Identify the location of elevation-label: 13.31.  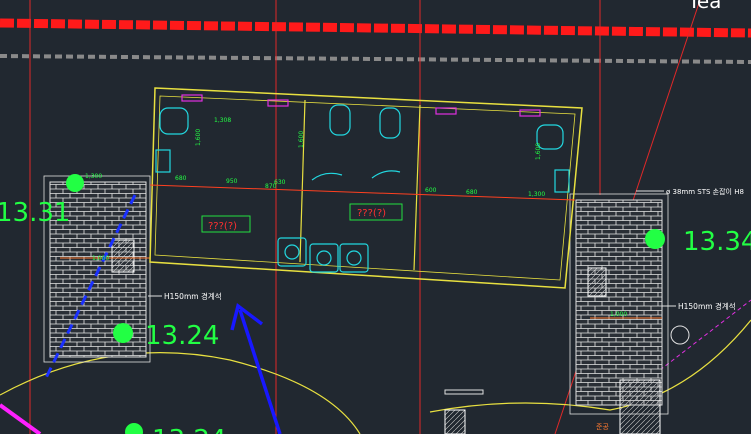
(35, 213).